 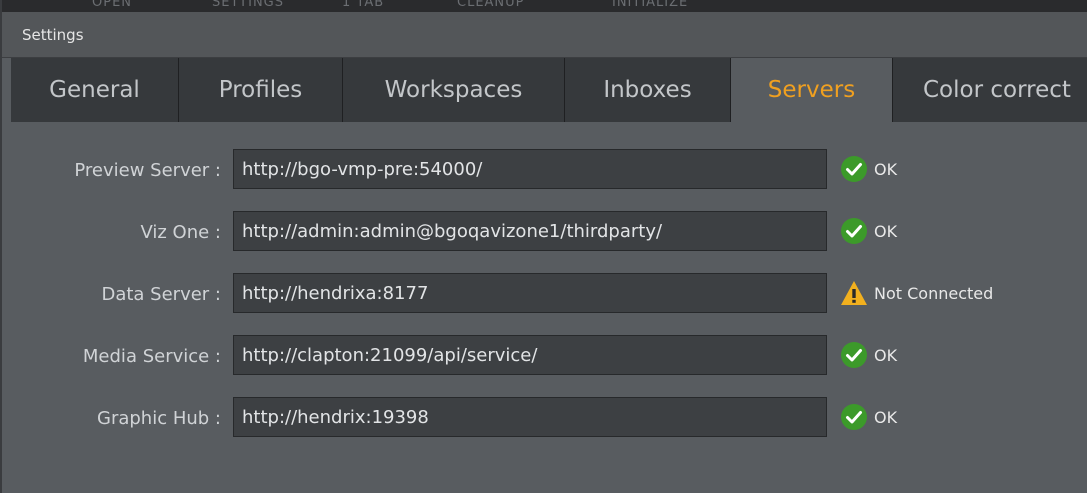 What do you see at coordinates (248, 5) in the screenshot?
I see `background-menu-item: SETTINGS` at bounding box center [248, 5].